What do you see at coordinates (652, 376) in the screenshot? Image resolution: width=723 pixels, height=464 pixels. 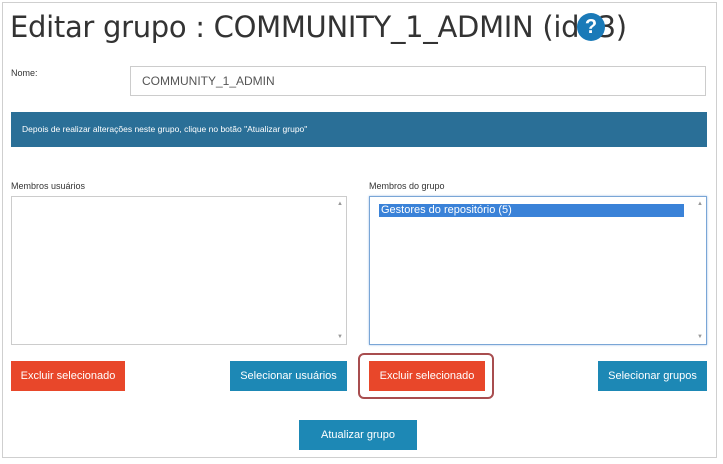 I see `select-groups-button: Selecionar grupos` at bounding box center [652, 376].